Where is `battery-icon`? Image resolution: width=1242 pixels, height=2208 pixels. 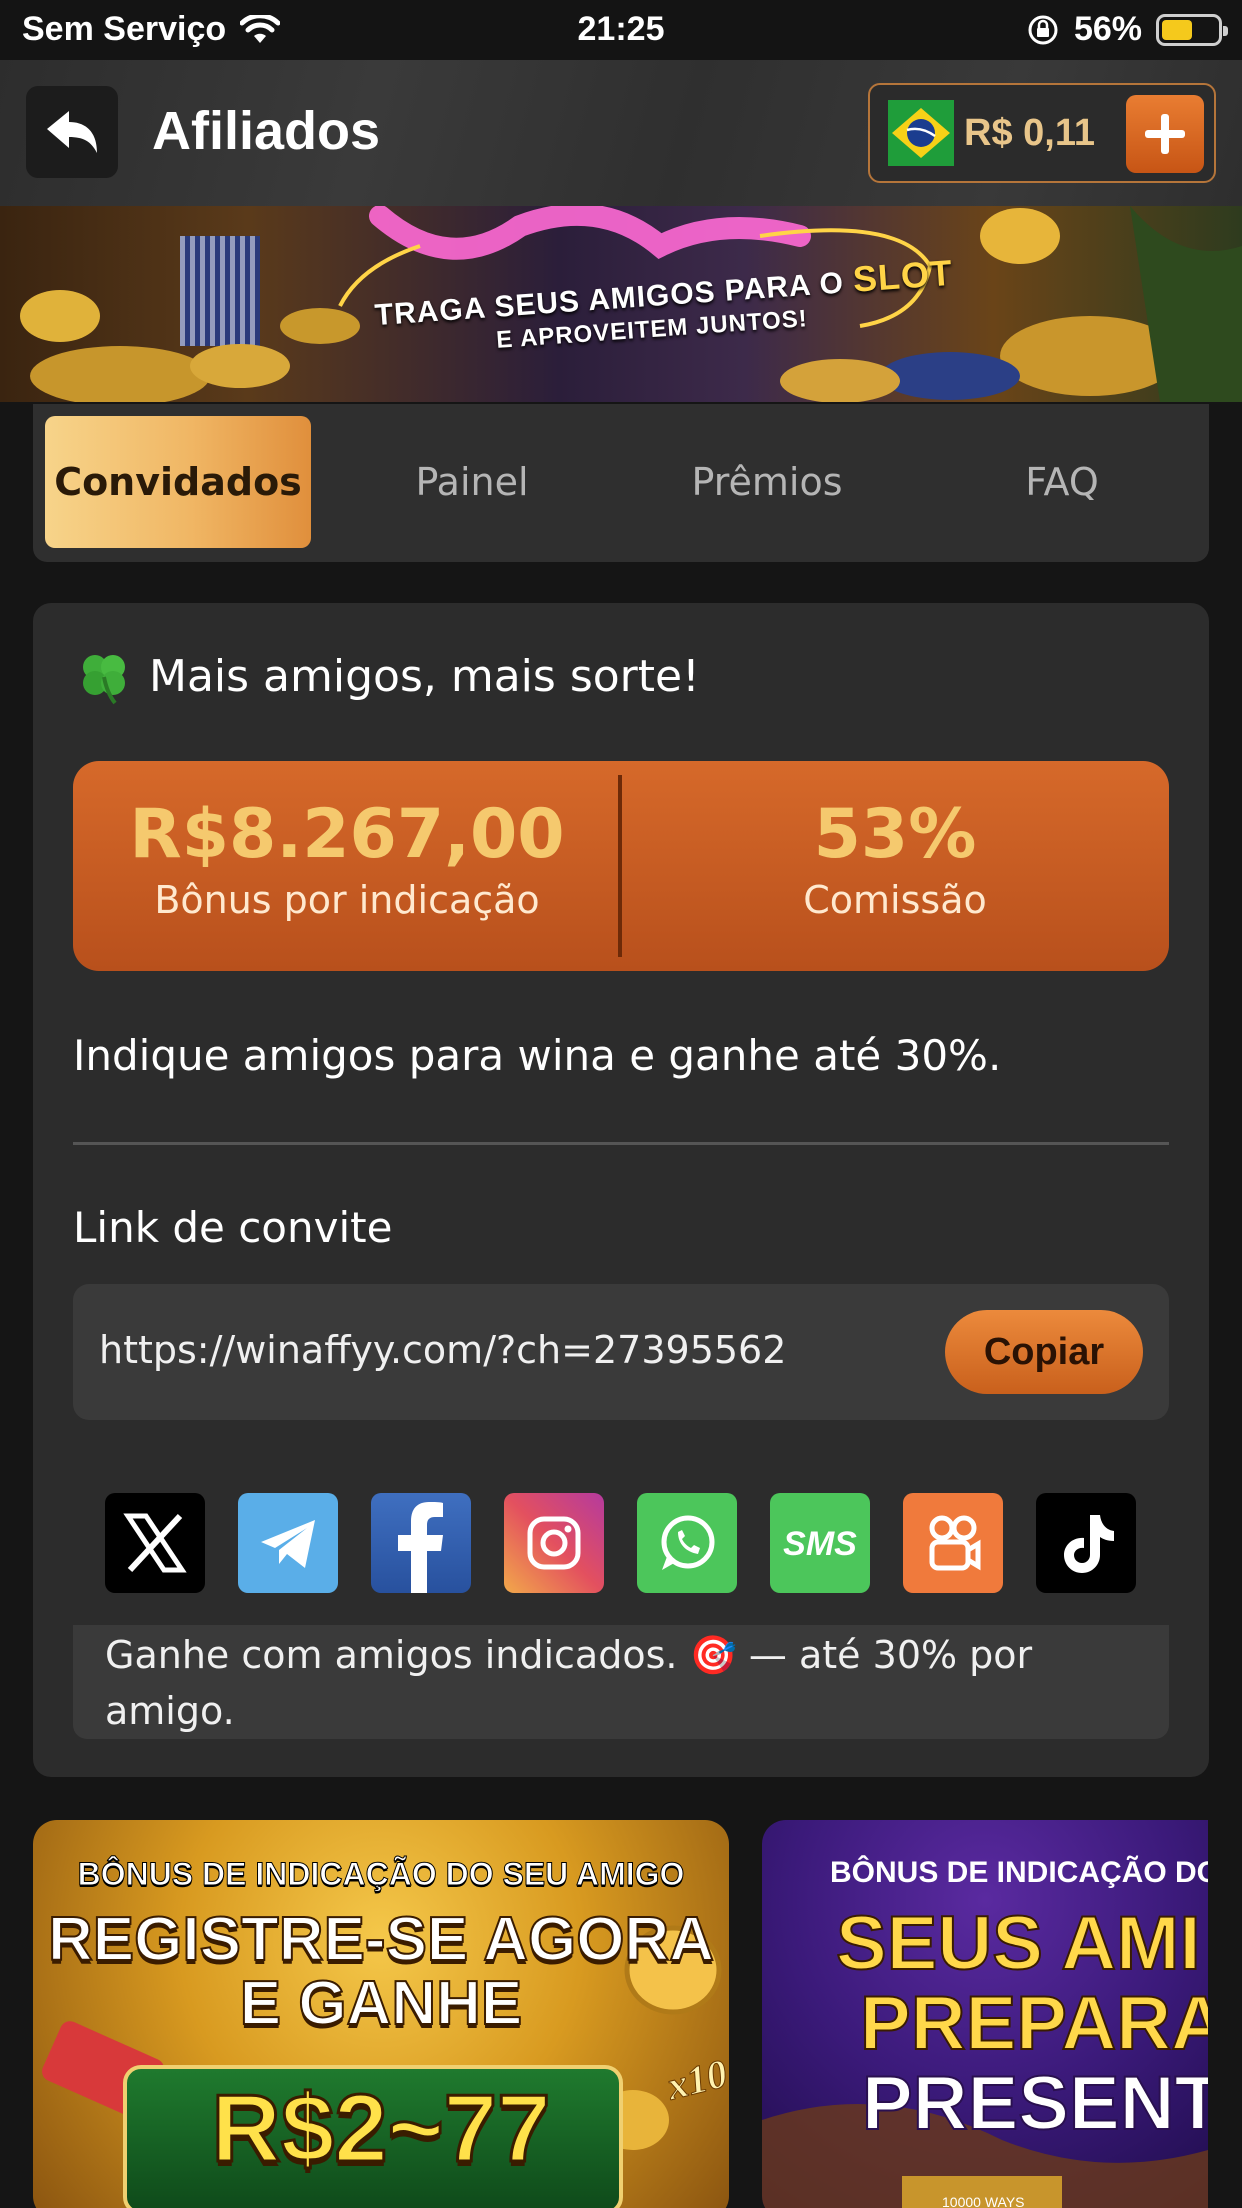
battery-icon is located at coordinates (1192, 29).